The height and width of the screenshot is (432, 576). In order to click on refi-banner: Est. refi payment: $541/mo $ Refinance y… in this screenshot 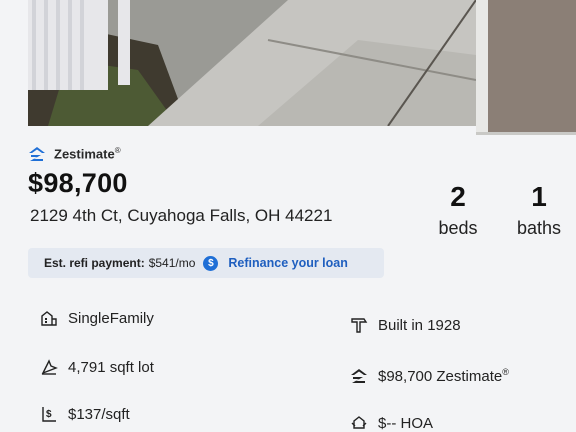, I will do `click(206, 263)`.